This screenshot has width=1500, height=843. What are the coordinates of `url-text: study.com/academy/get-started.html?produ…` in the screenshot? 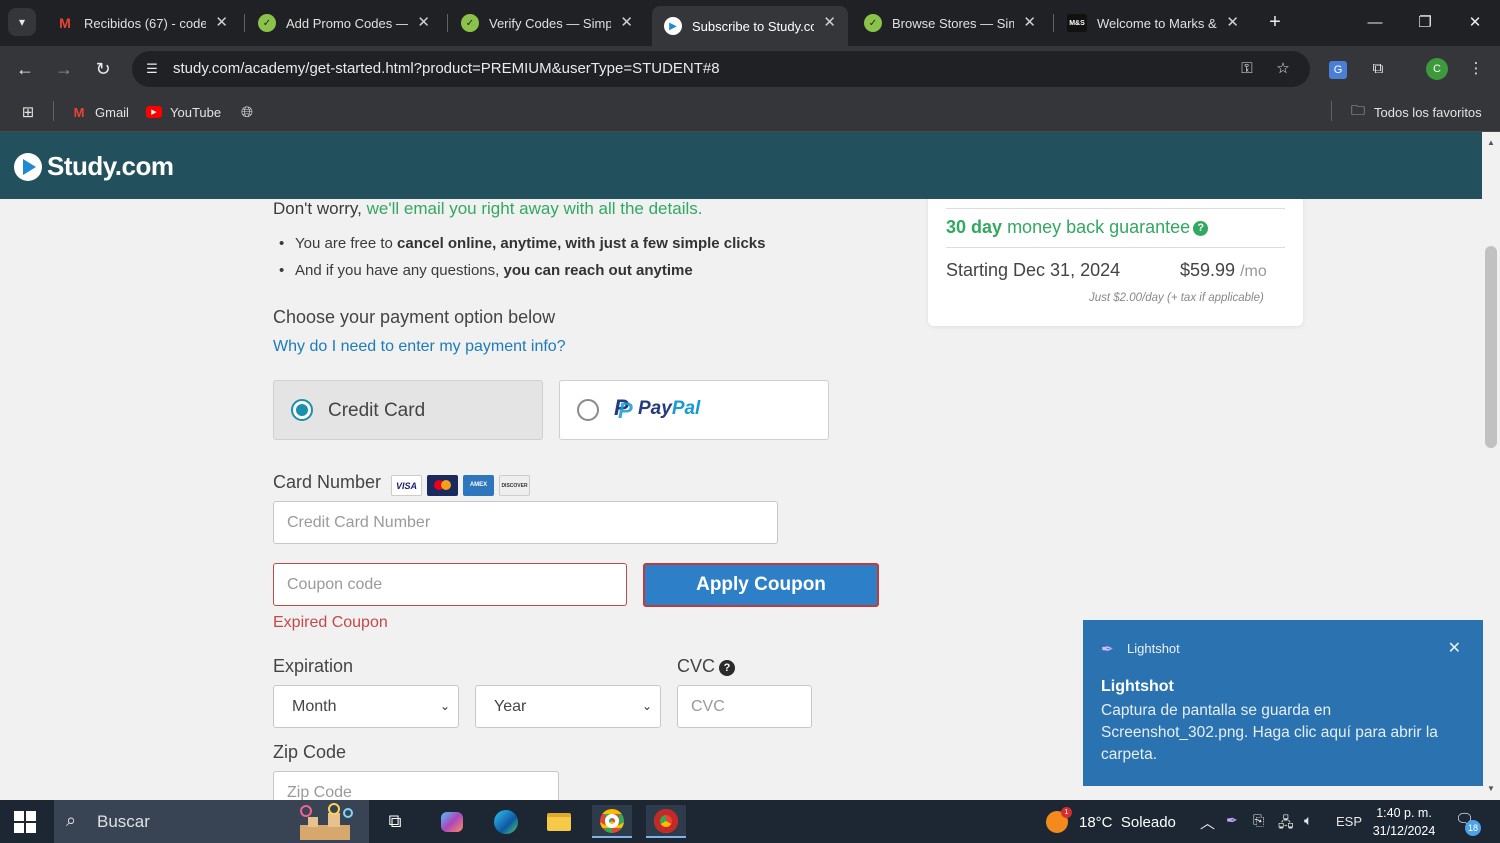 It's located at (446, 68).